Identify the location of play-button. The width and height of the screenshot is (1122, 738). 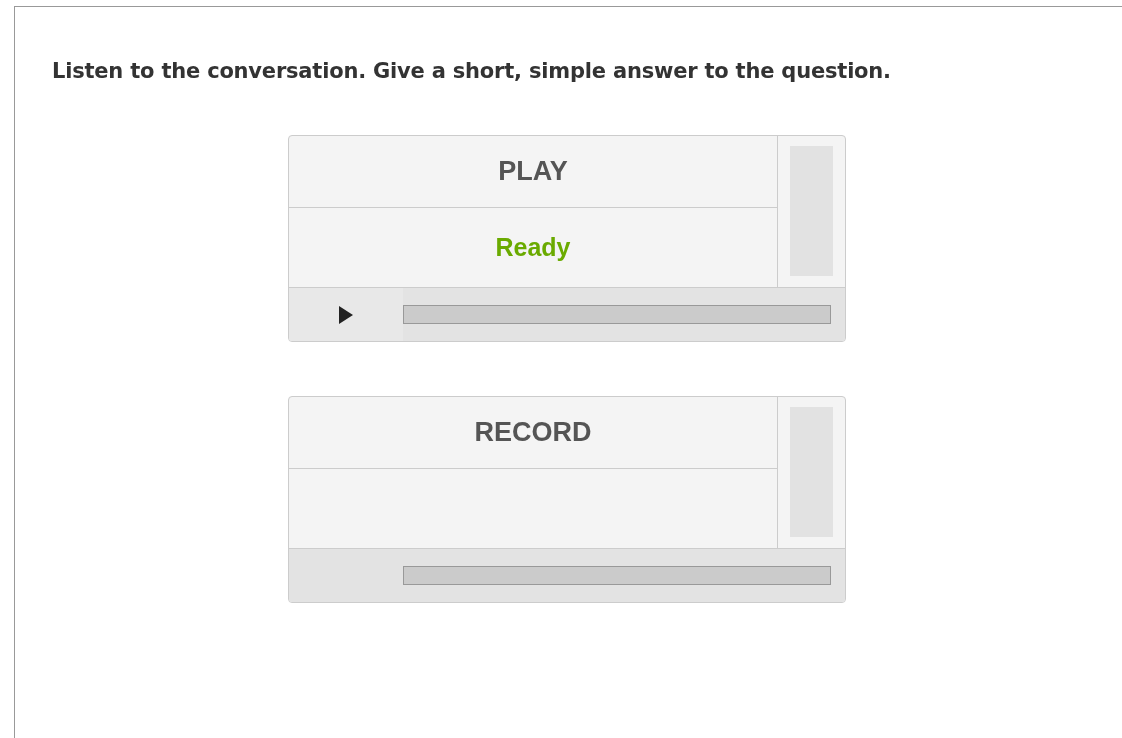
(346, 314).